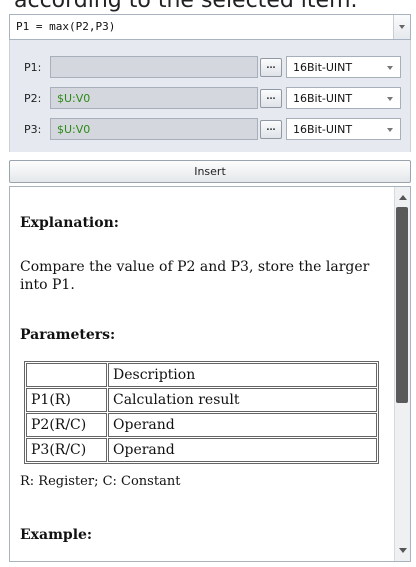  I want to click on parameters-heading: Parameters:, so click(68, 335).